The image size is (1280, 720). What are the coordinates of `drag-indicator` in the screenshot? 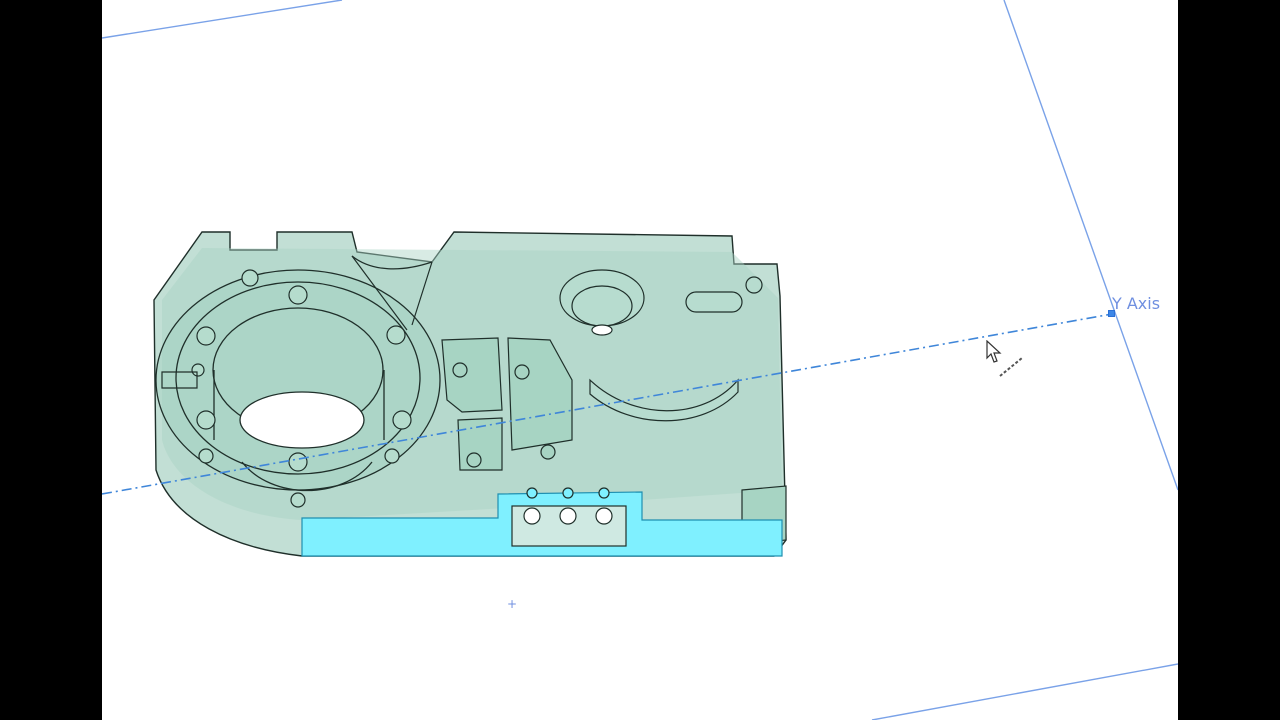 It's located at (1011, 367).